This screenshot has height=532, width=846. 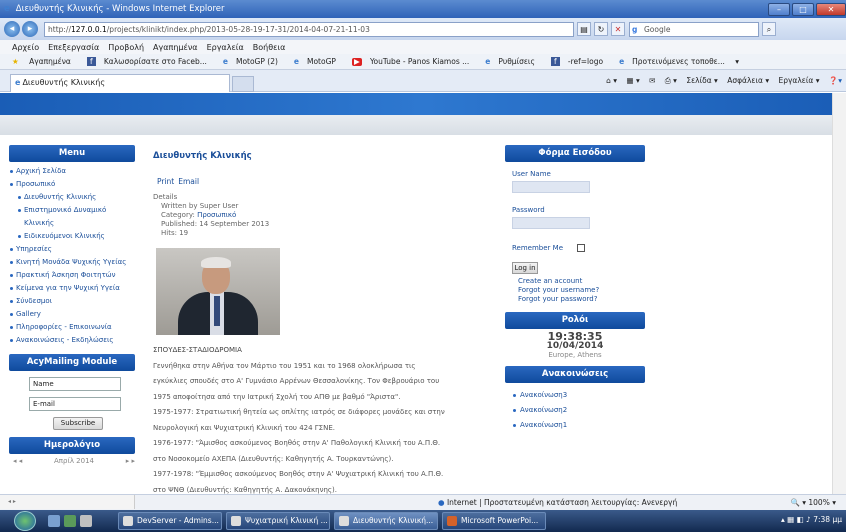 I want to click on menu-item: Κείμενα για την Ψυχική Υγεία, so click(x=72, y=288).